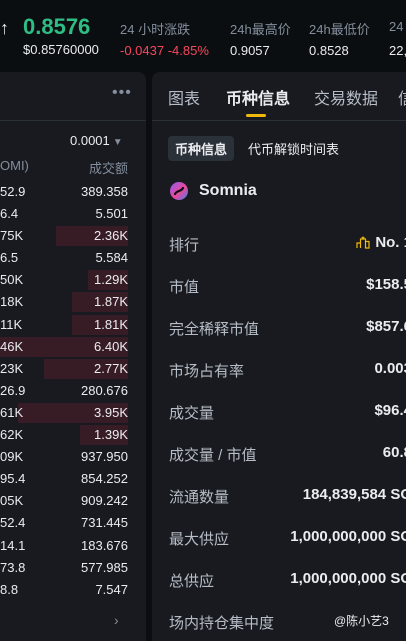 This screenshot has height=641, width=406. I want to click on row-turnover: 937.950, so click(104, 457).